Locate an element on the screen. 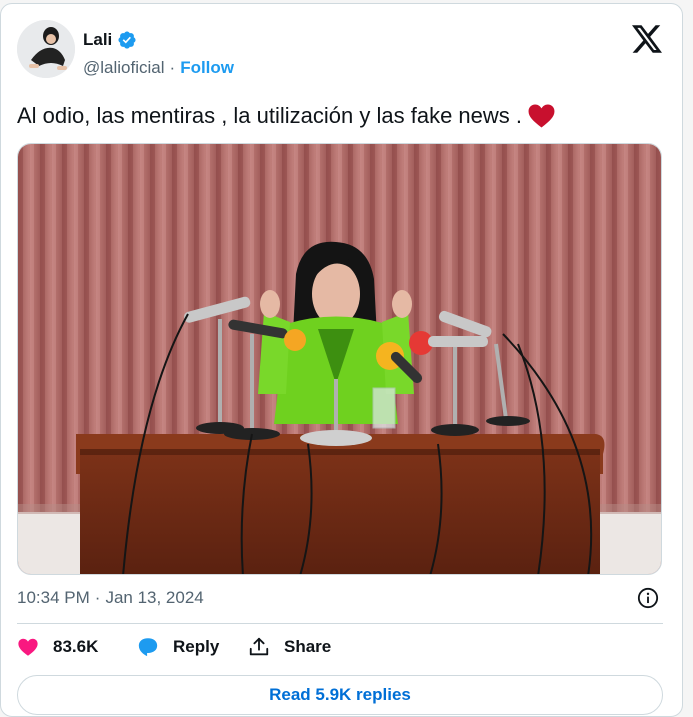  tweet-date: Jan 13, 2024 is located at coordinates (154, 597).